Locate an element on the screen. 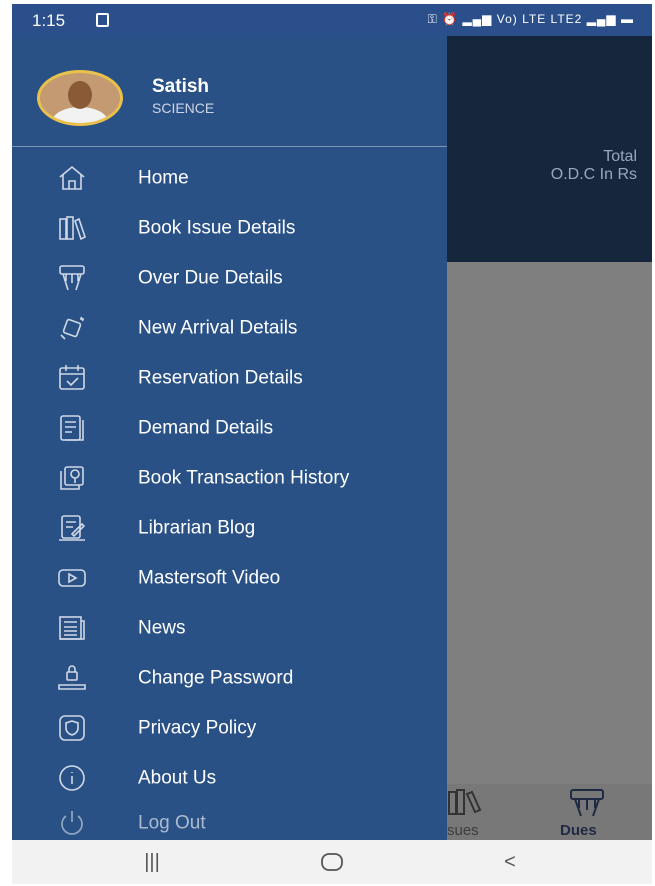 Image resolution: width=655 pixels, height=886 pixels. menu-item-label: Over Due Details is located at coordinates (210, 278).